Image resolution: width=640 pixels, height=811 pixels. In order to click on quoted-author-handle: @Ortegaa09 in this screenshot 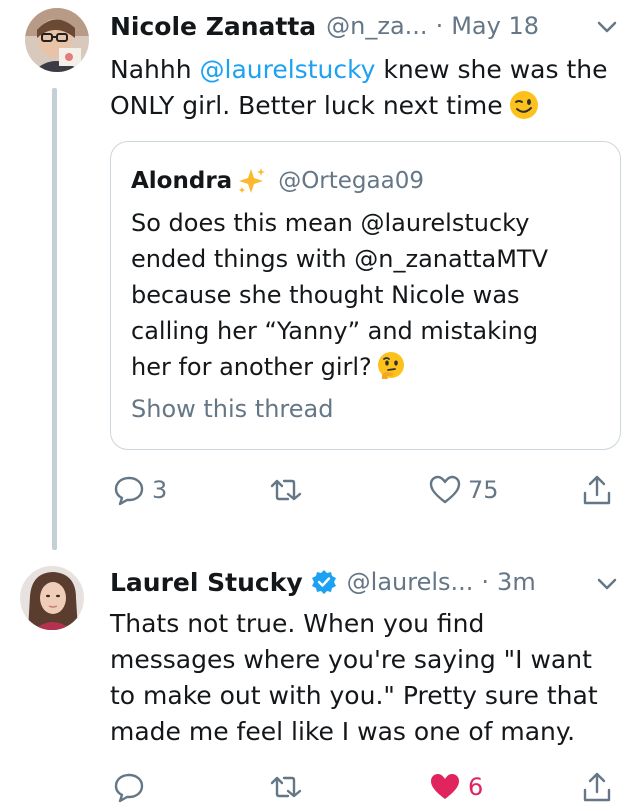, I will do `click(351, 181)`.